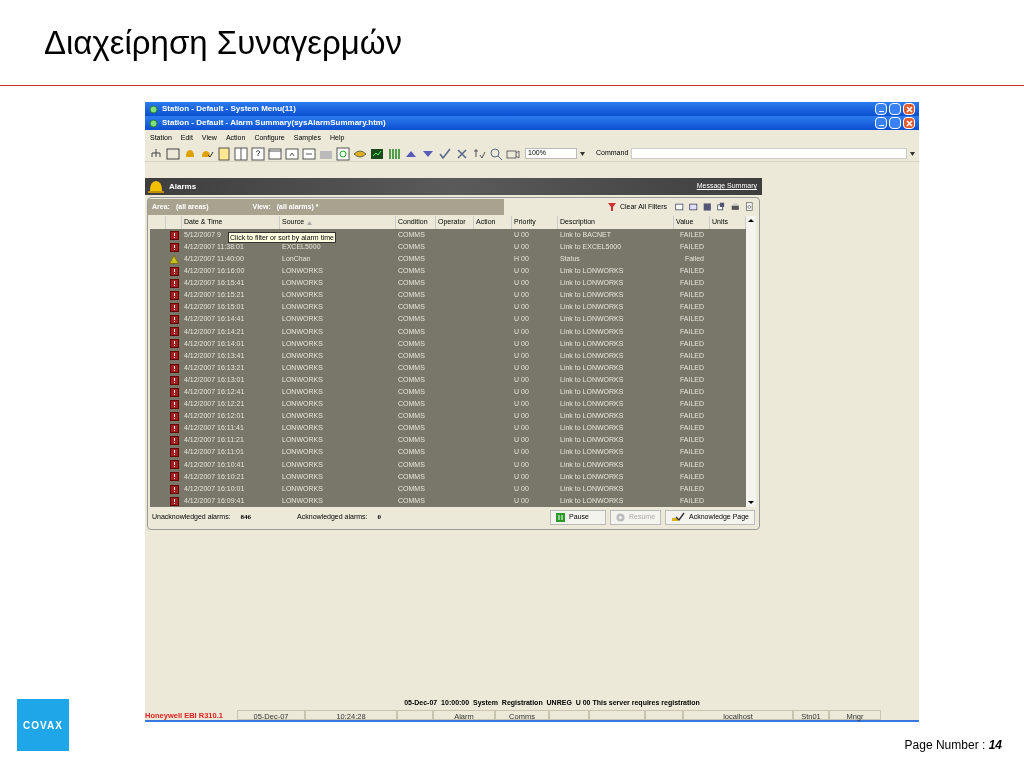  I want to click on slide-title: Διαχείρηση Συναγερμών, so click(223, 42).